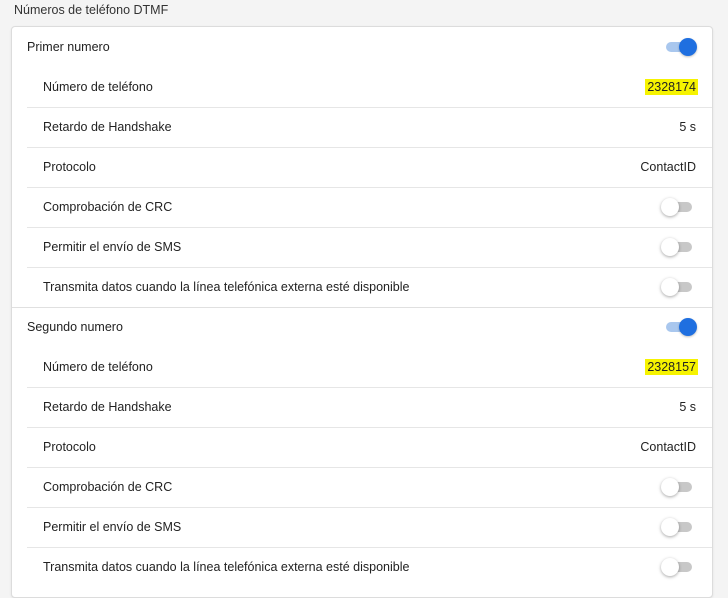 The width and height of the screenshot is (728, 598). I want to click on phone-number-row: Número de teléfono 2328157, so click(369, 367).